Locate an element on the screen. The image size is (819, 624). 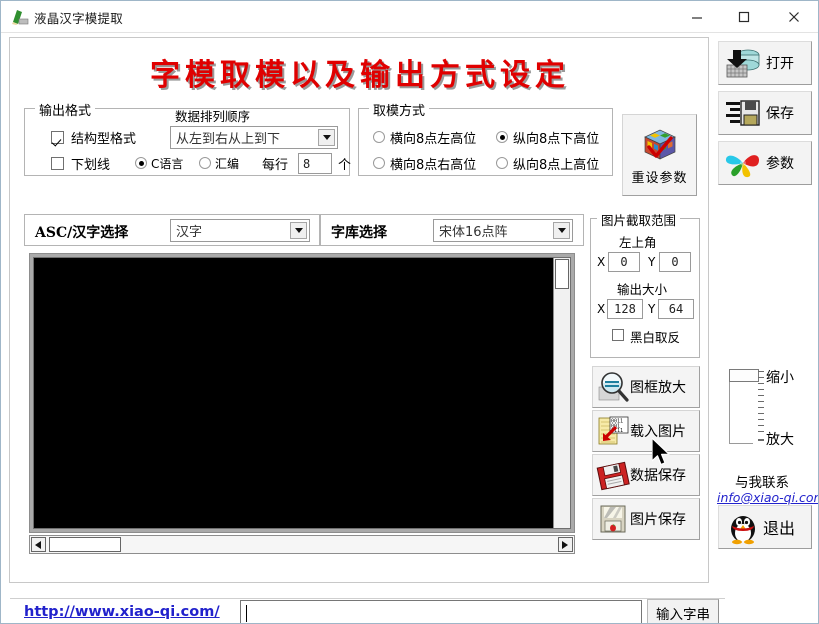
maximize-icon is located at coordinates (744, 16).